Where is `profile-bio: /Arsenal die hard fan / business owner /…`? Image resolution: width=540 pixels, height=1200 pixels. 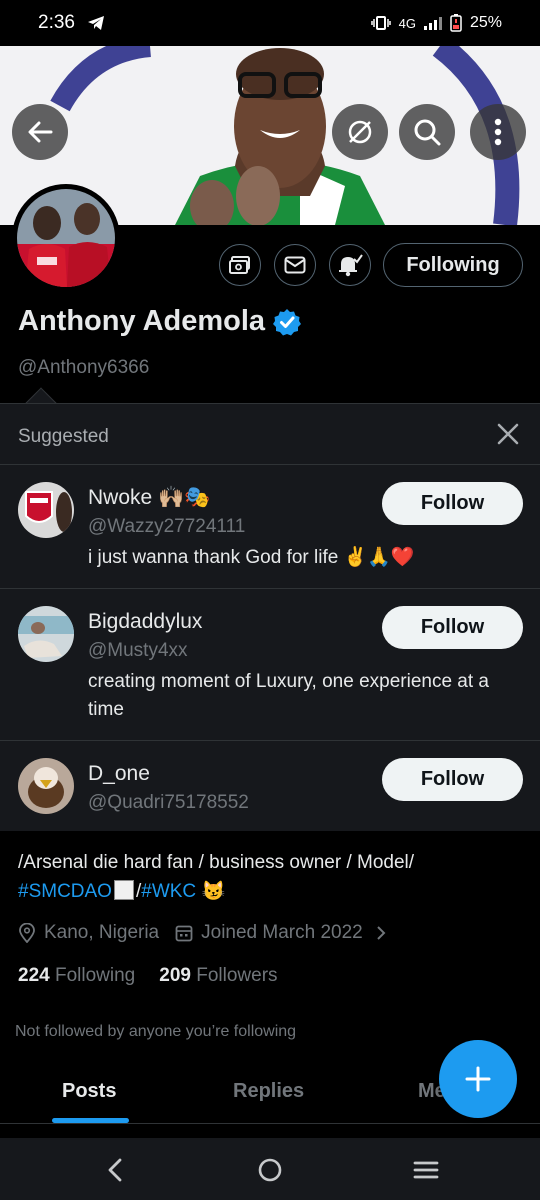 profile-bio: /Arsenal die hard fan / business owner /… is located at coordinates (273, 877).